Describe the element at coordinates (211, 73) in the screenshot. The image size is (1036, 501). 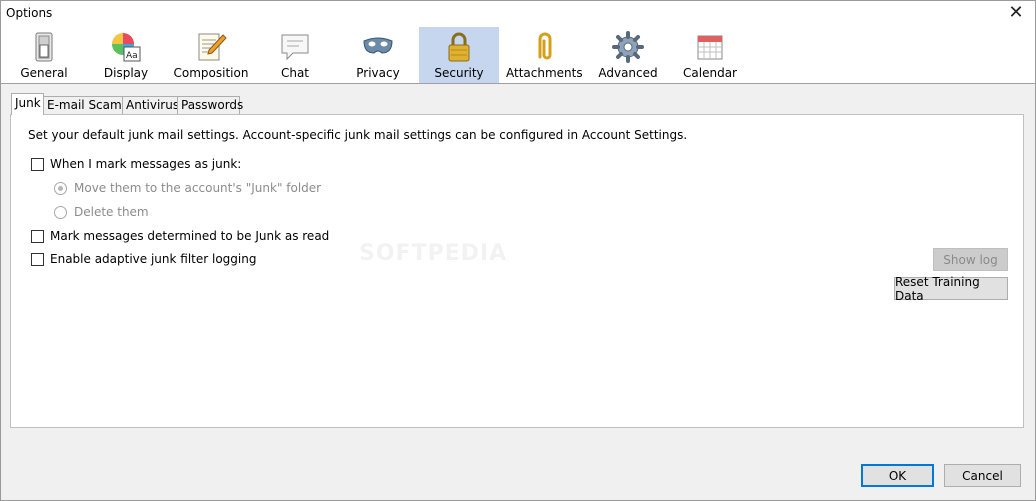
I see `pane-composition-label: Composition` at that location.